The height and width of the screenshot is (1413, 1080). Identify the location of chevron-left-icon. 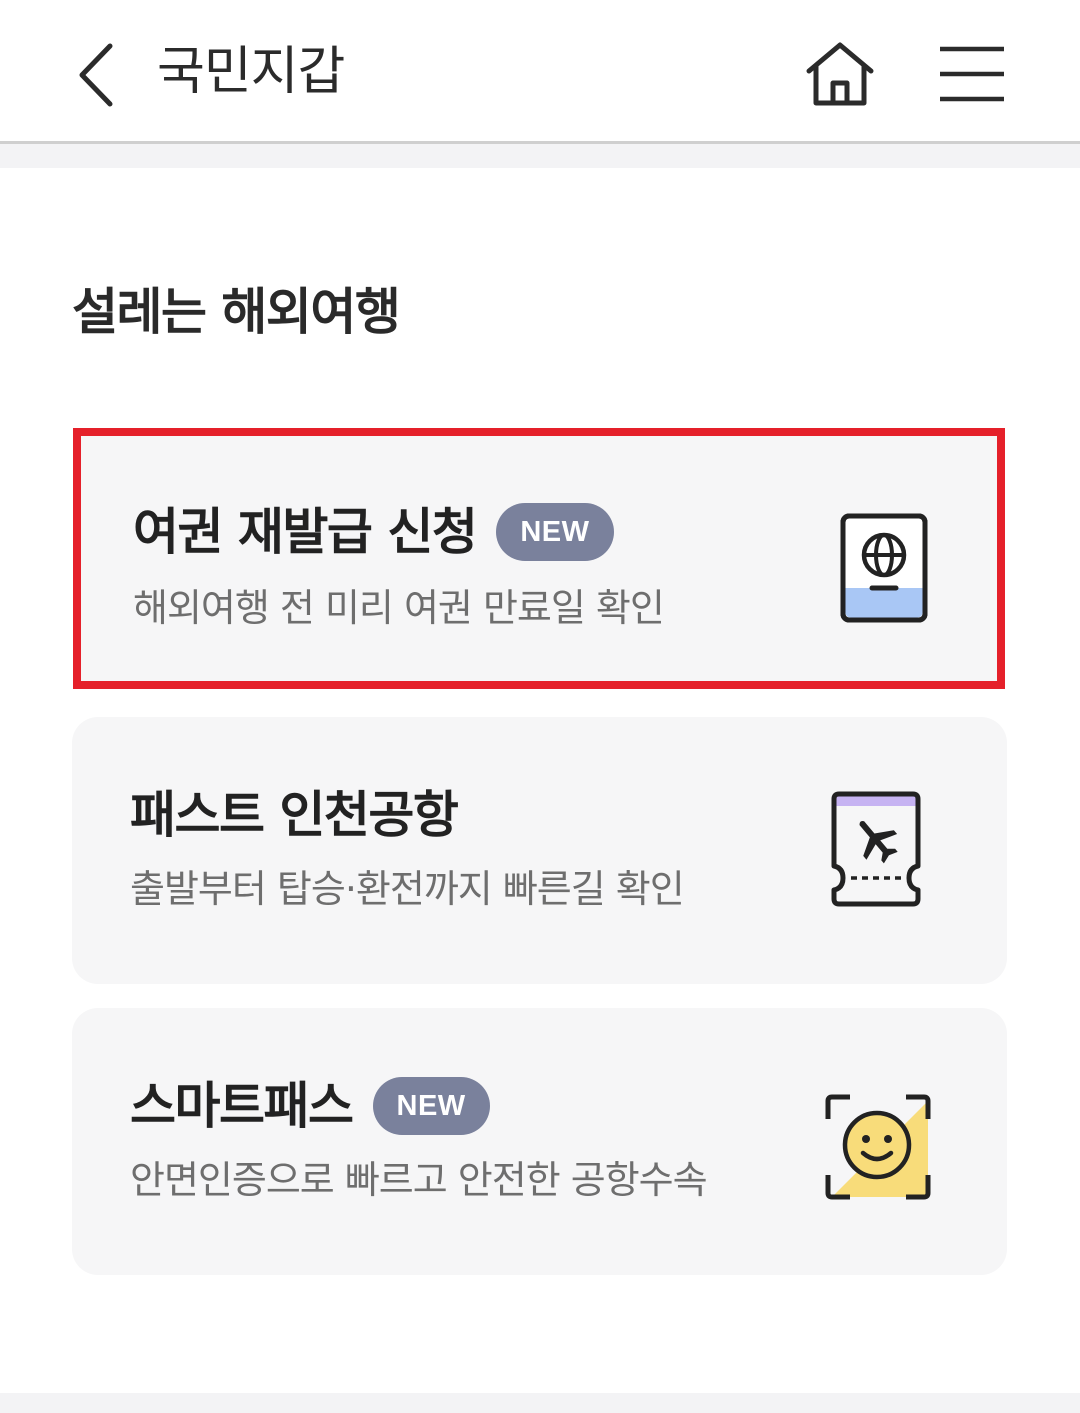
(96, 75).